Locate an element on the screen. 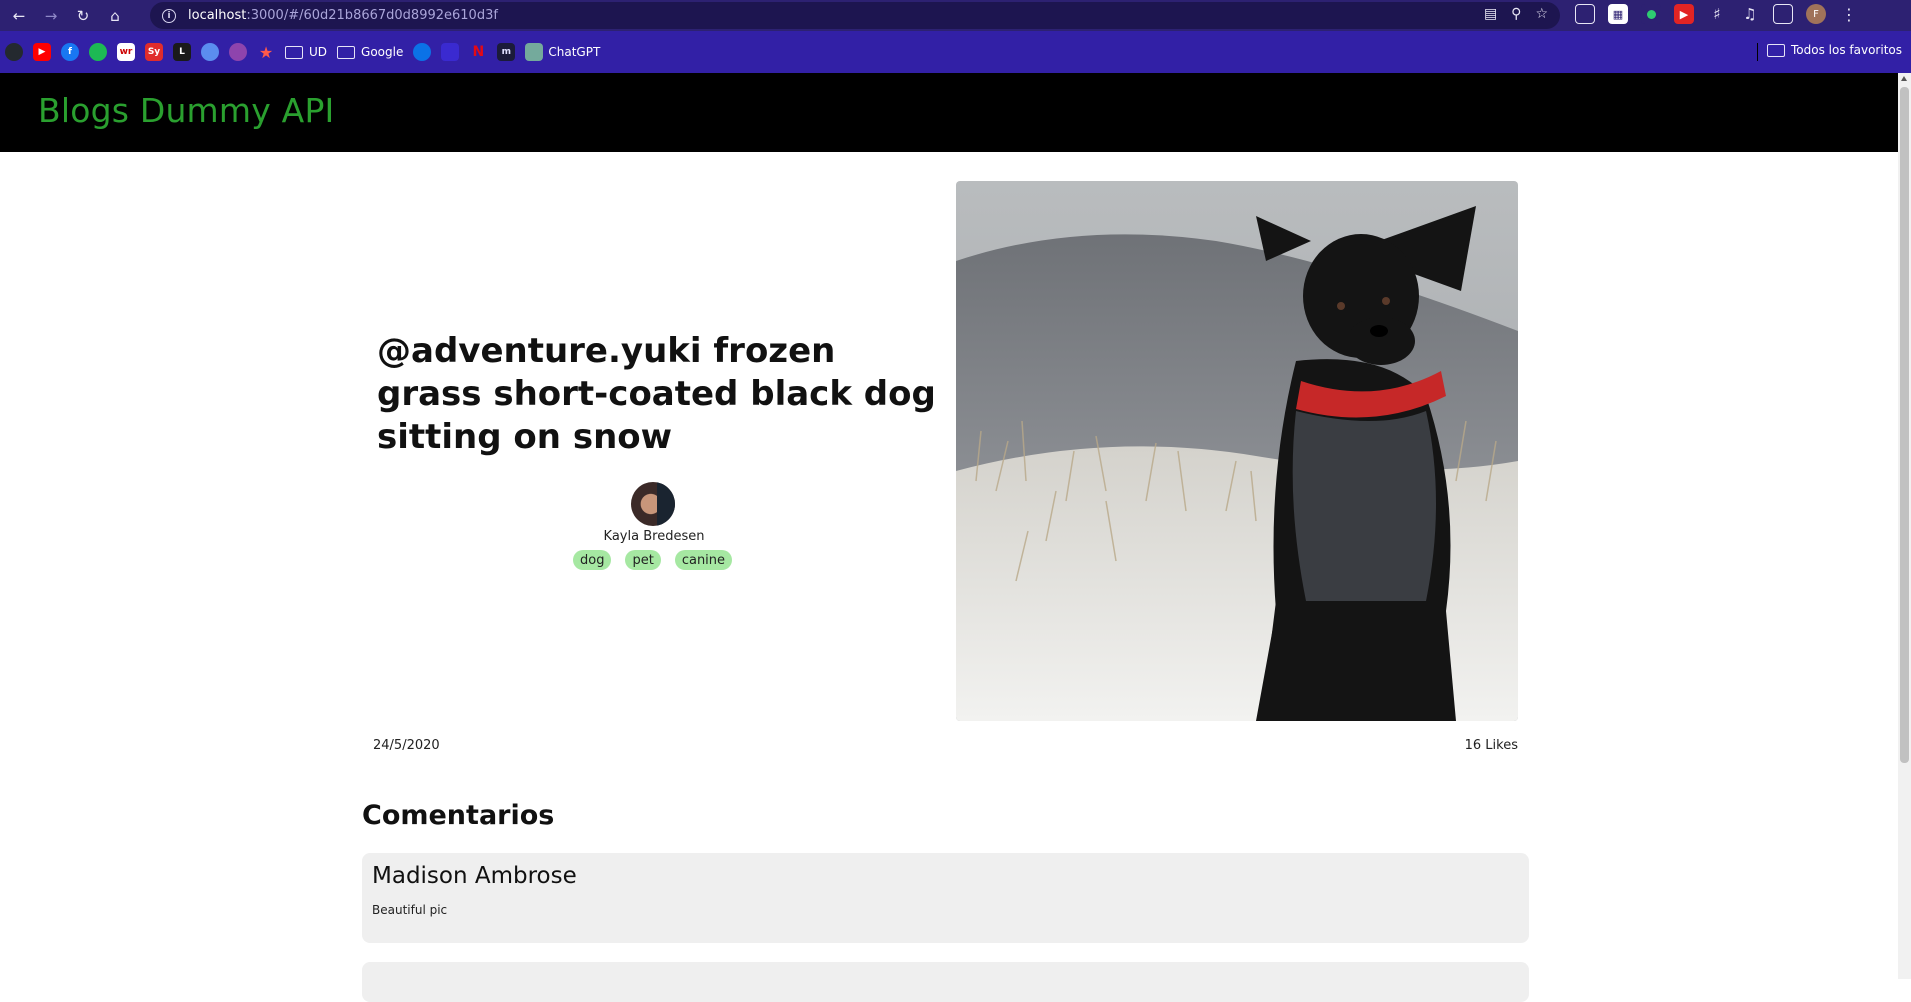 The height and width of the screenshot is (1002, 1911). scroll-up-arrow-icon is located at coordinates (1904, 78).